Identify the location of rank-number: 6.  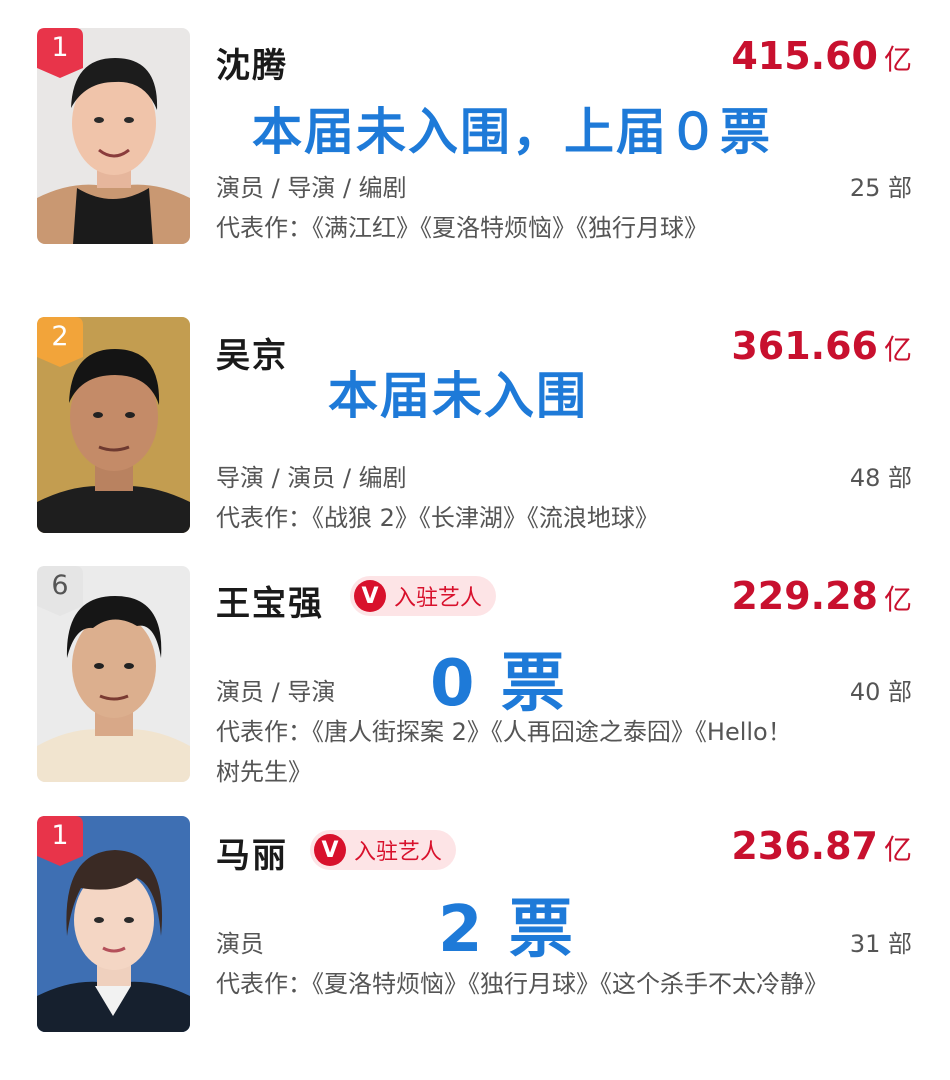
(60, 585).